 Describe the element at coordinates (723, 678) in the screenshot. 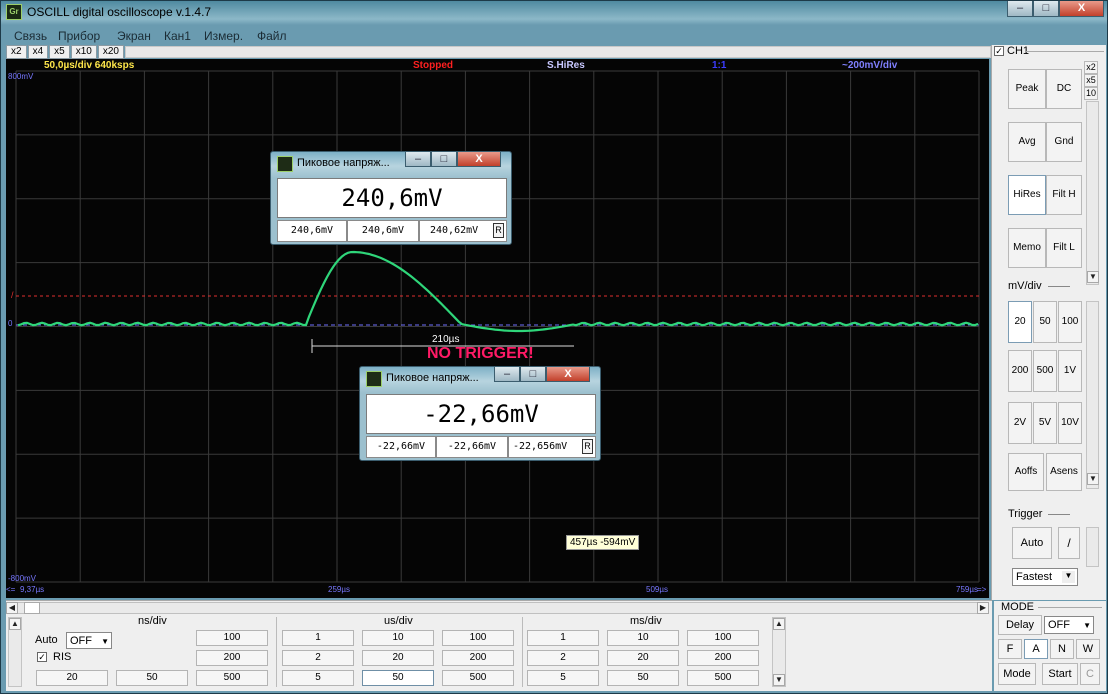

I see `ms-500-button: 500` at that location.